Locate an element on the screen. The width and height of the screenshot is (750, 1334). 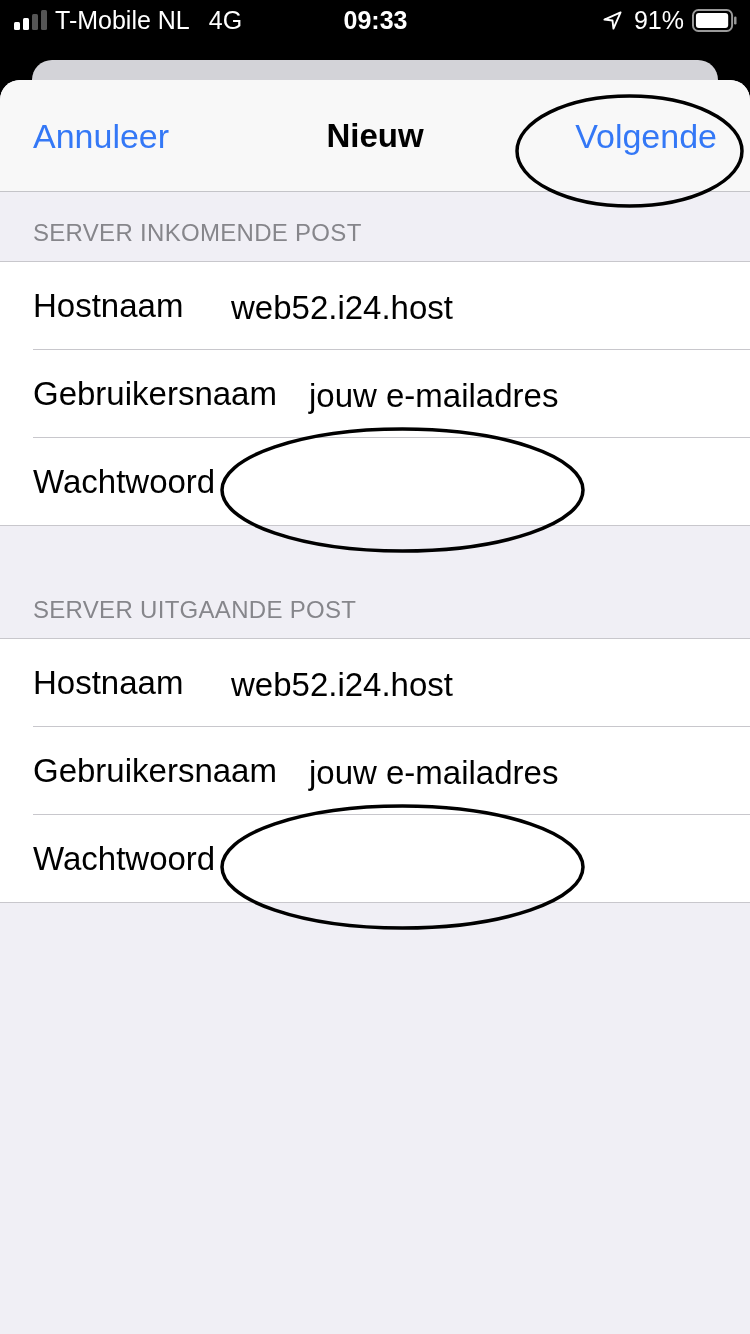
battery-icon is located at coordinates (714, 20).